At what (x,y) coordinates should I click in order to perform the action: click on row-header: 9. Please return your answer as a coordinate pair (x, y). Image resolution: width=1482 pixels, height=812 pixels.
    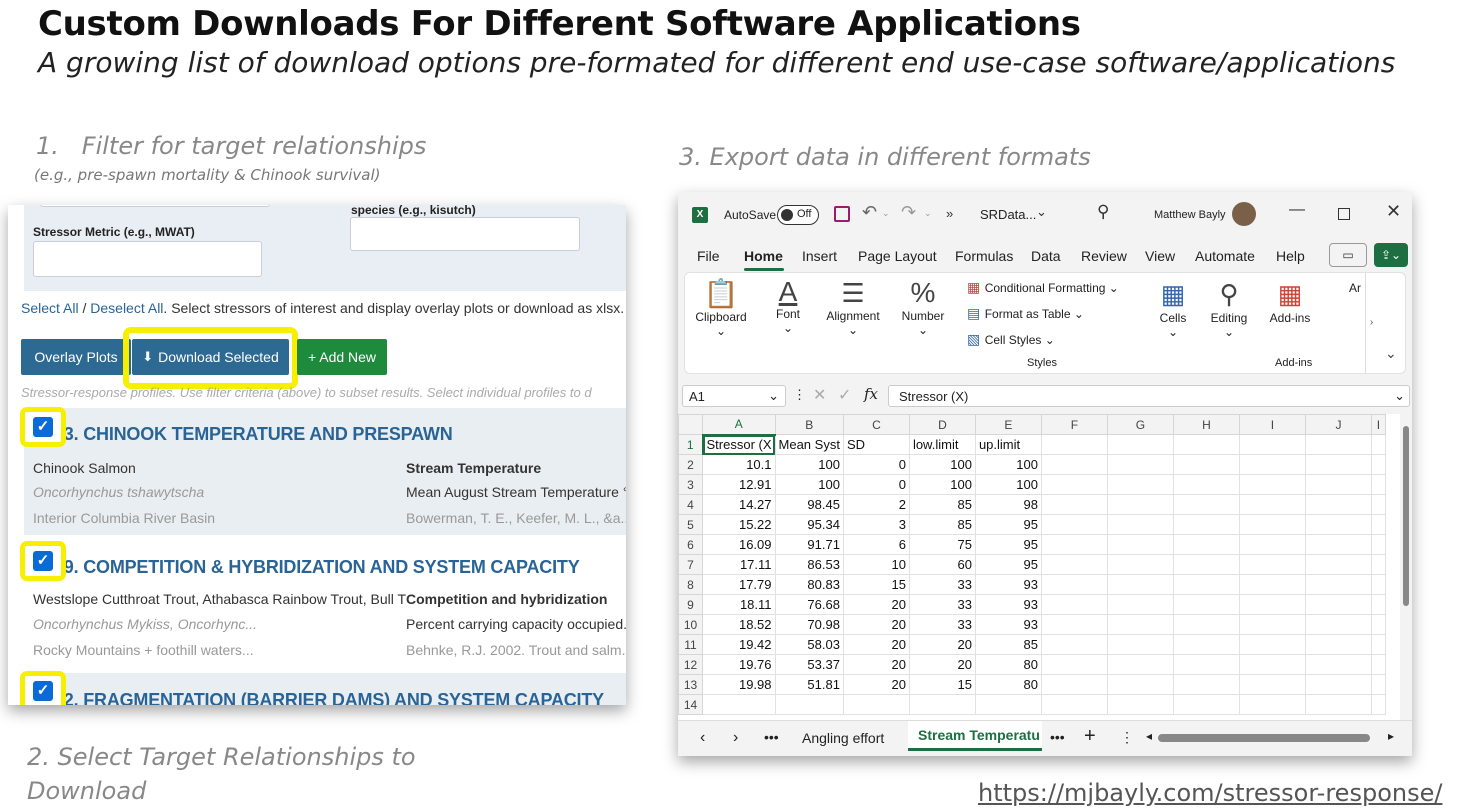
    Looking at the image, I should click on (690, 604).